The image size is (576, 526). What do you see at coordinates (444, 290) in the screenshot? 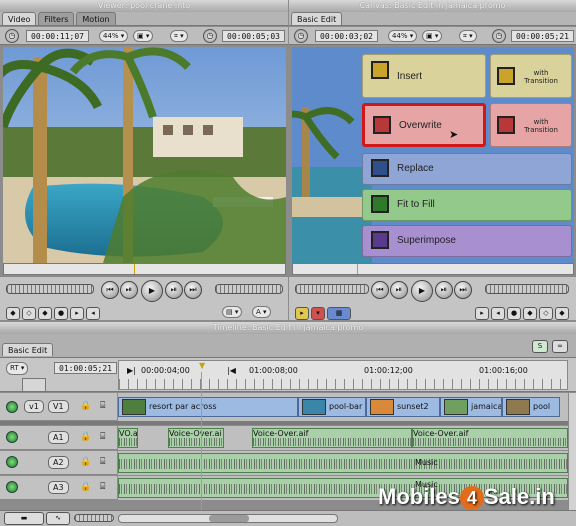
I see `play-around-icon: ⏯` at bounding box center [444, 290].